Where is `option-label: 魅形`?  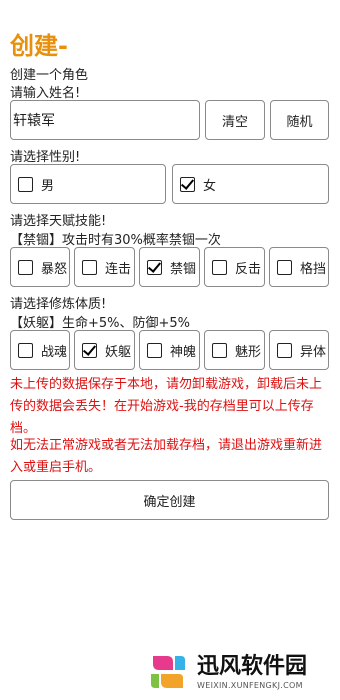 option-label: 魅形 is located at coordinates (248, 352).